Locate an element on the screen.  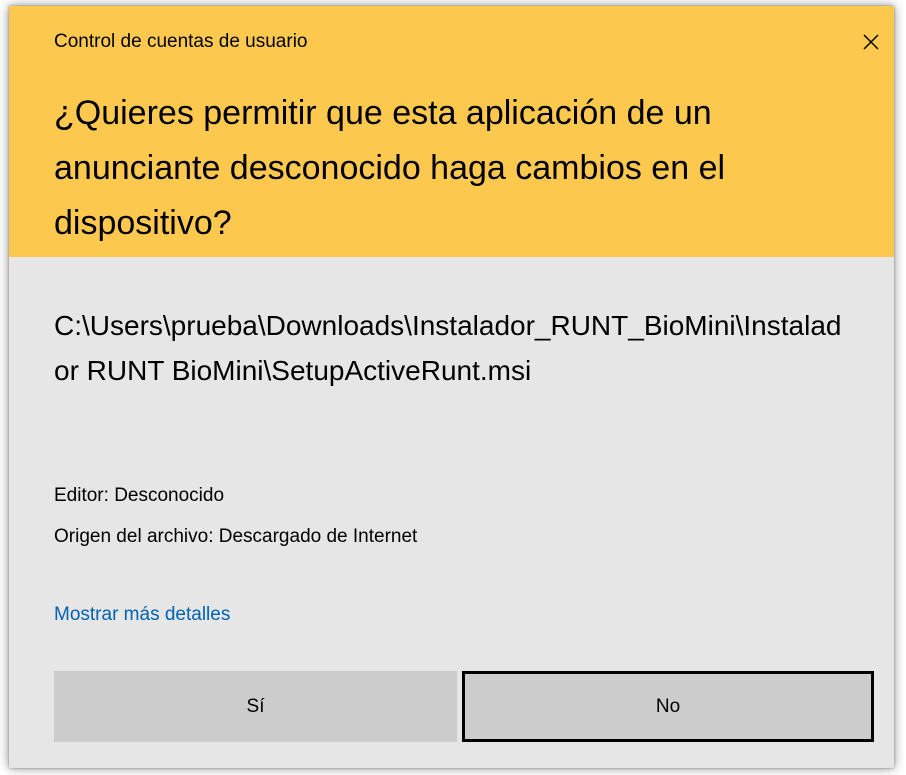
publisher-info: Editor: Desconocido is located at coordinates (139, 495).